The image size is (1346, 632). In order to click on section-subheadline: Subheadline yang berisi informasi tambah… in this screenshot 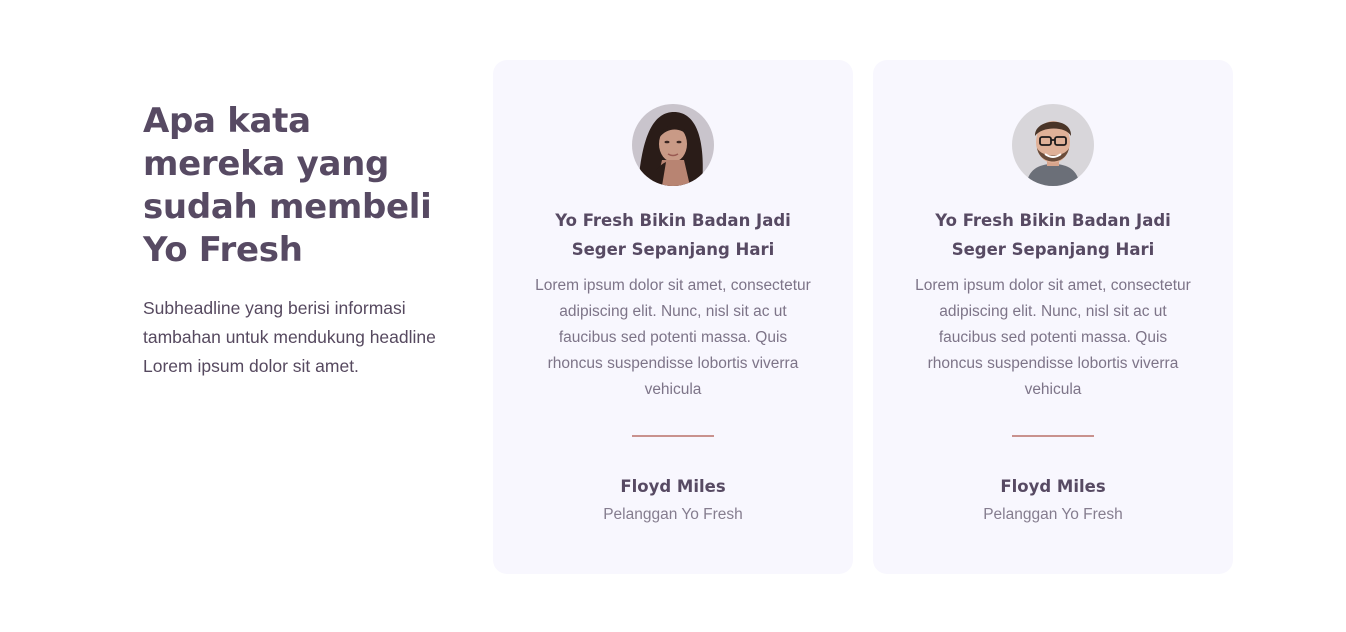, I will do `click(289, 337)`.